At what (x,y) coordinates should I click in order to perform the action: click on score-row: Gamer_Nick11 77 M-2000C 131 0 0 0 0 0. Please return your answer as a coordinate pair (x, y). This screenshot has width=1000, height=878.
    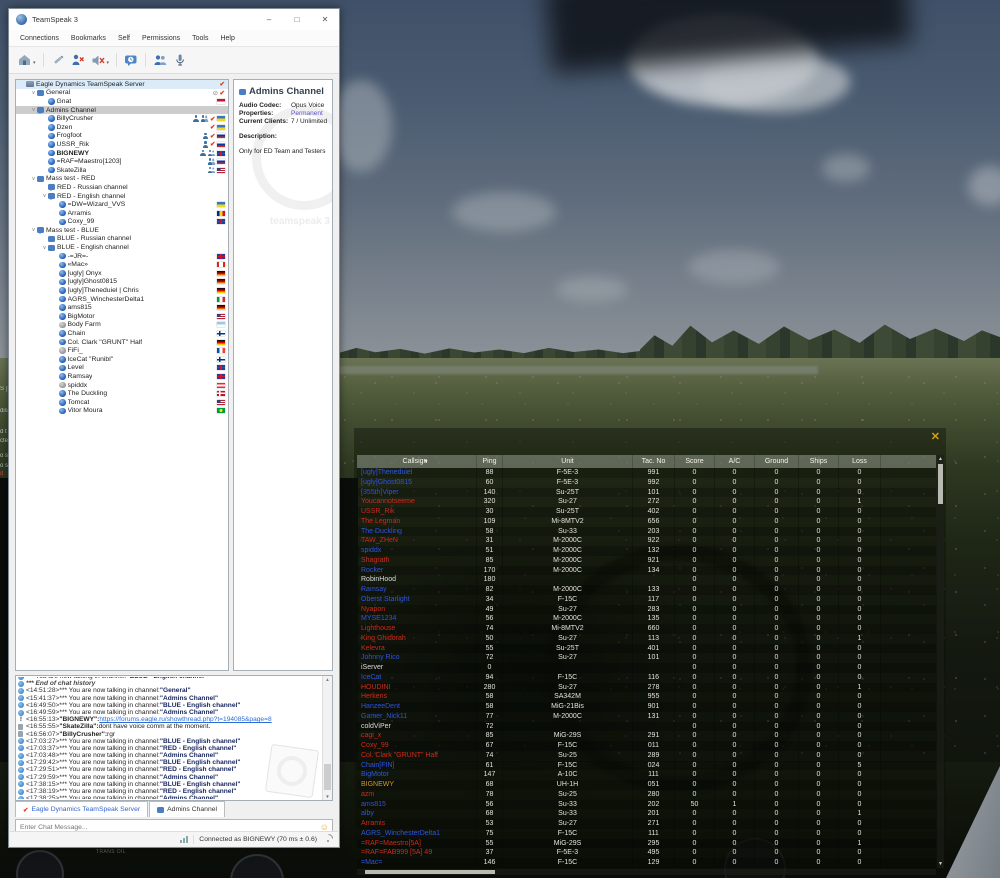
    Looking at the image, I should click on (646, 716).